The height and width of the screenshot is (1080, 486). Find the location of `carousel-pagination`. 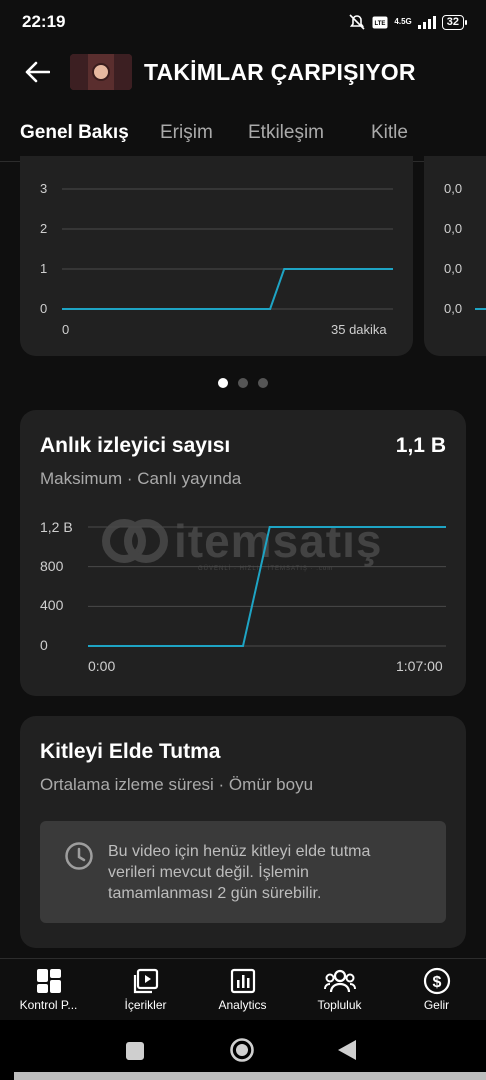

carousel-pagination is located at coordinates (243, 383).